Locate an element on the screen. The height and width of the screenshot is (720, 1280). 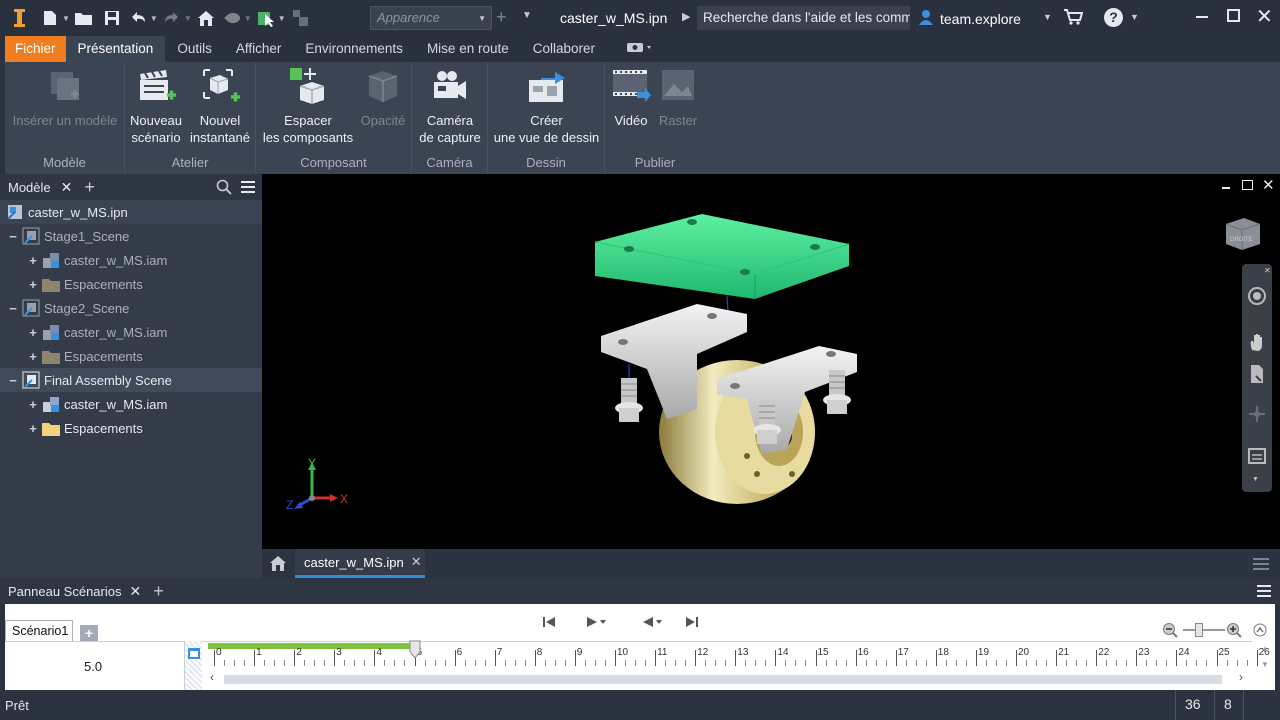
maximize-icon is located at coordinates (1233, 15).